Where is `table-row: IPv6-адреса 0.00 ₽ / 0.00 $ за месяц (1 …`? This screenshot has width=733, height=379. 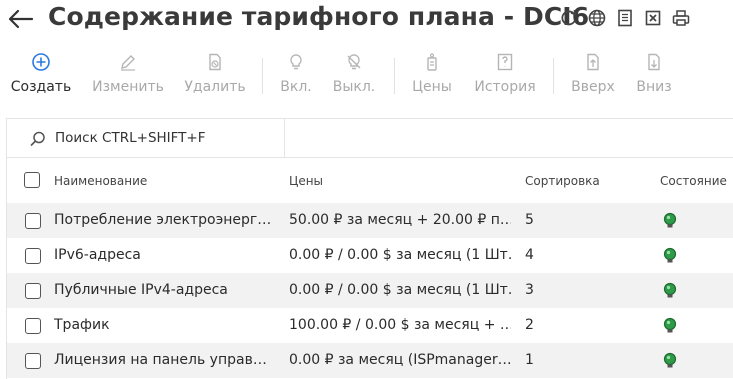 table-row: IPv6-адреса 0.00 ₽ / 0.00 $ за месяц (1 … is located at coordinates (370, 255).